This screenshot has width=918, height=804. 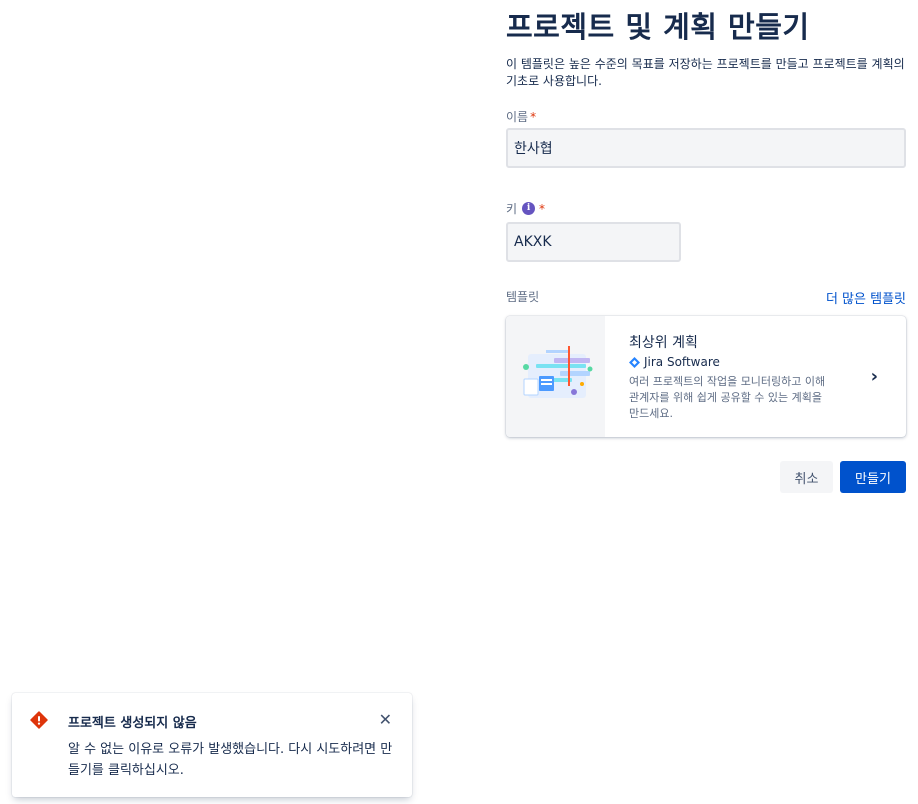 I want to click on key-input-value: AKXK, so click(x=533, y=242).